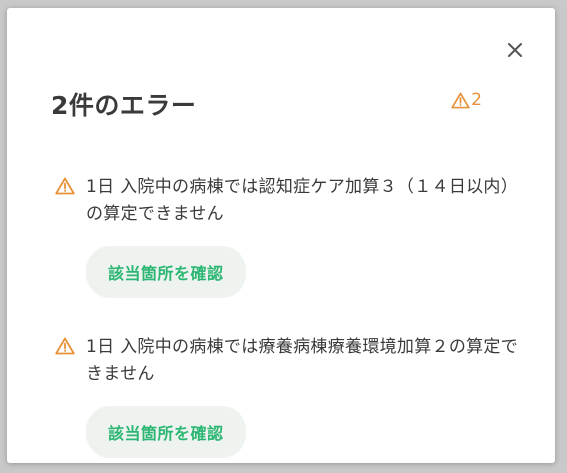 This screenshot has height=473, width=567. I want to click on dialog-title: 2件のエラー, so click(124, 105).